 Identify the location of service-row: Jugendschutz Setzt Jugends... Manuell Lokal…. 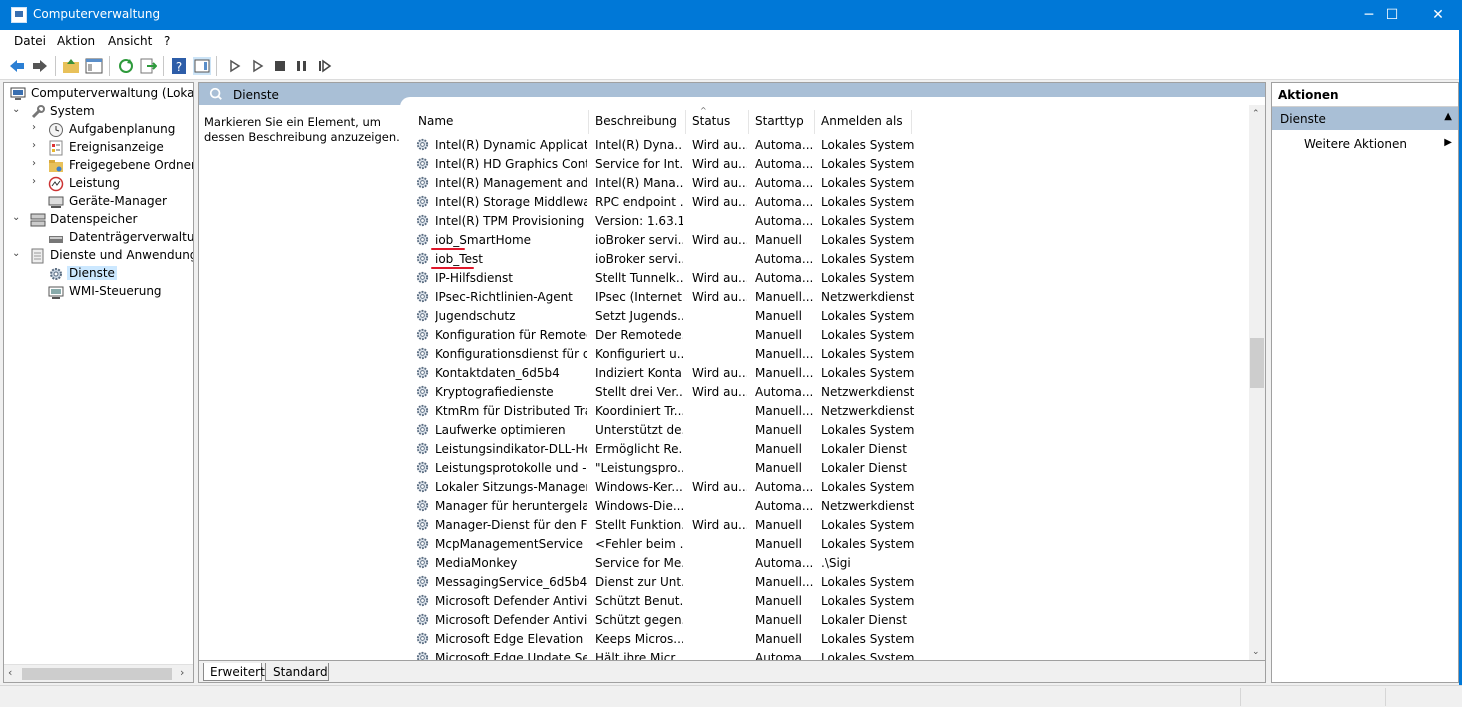
(824, 315).